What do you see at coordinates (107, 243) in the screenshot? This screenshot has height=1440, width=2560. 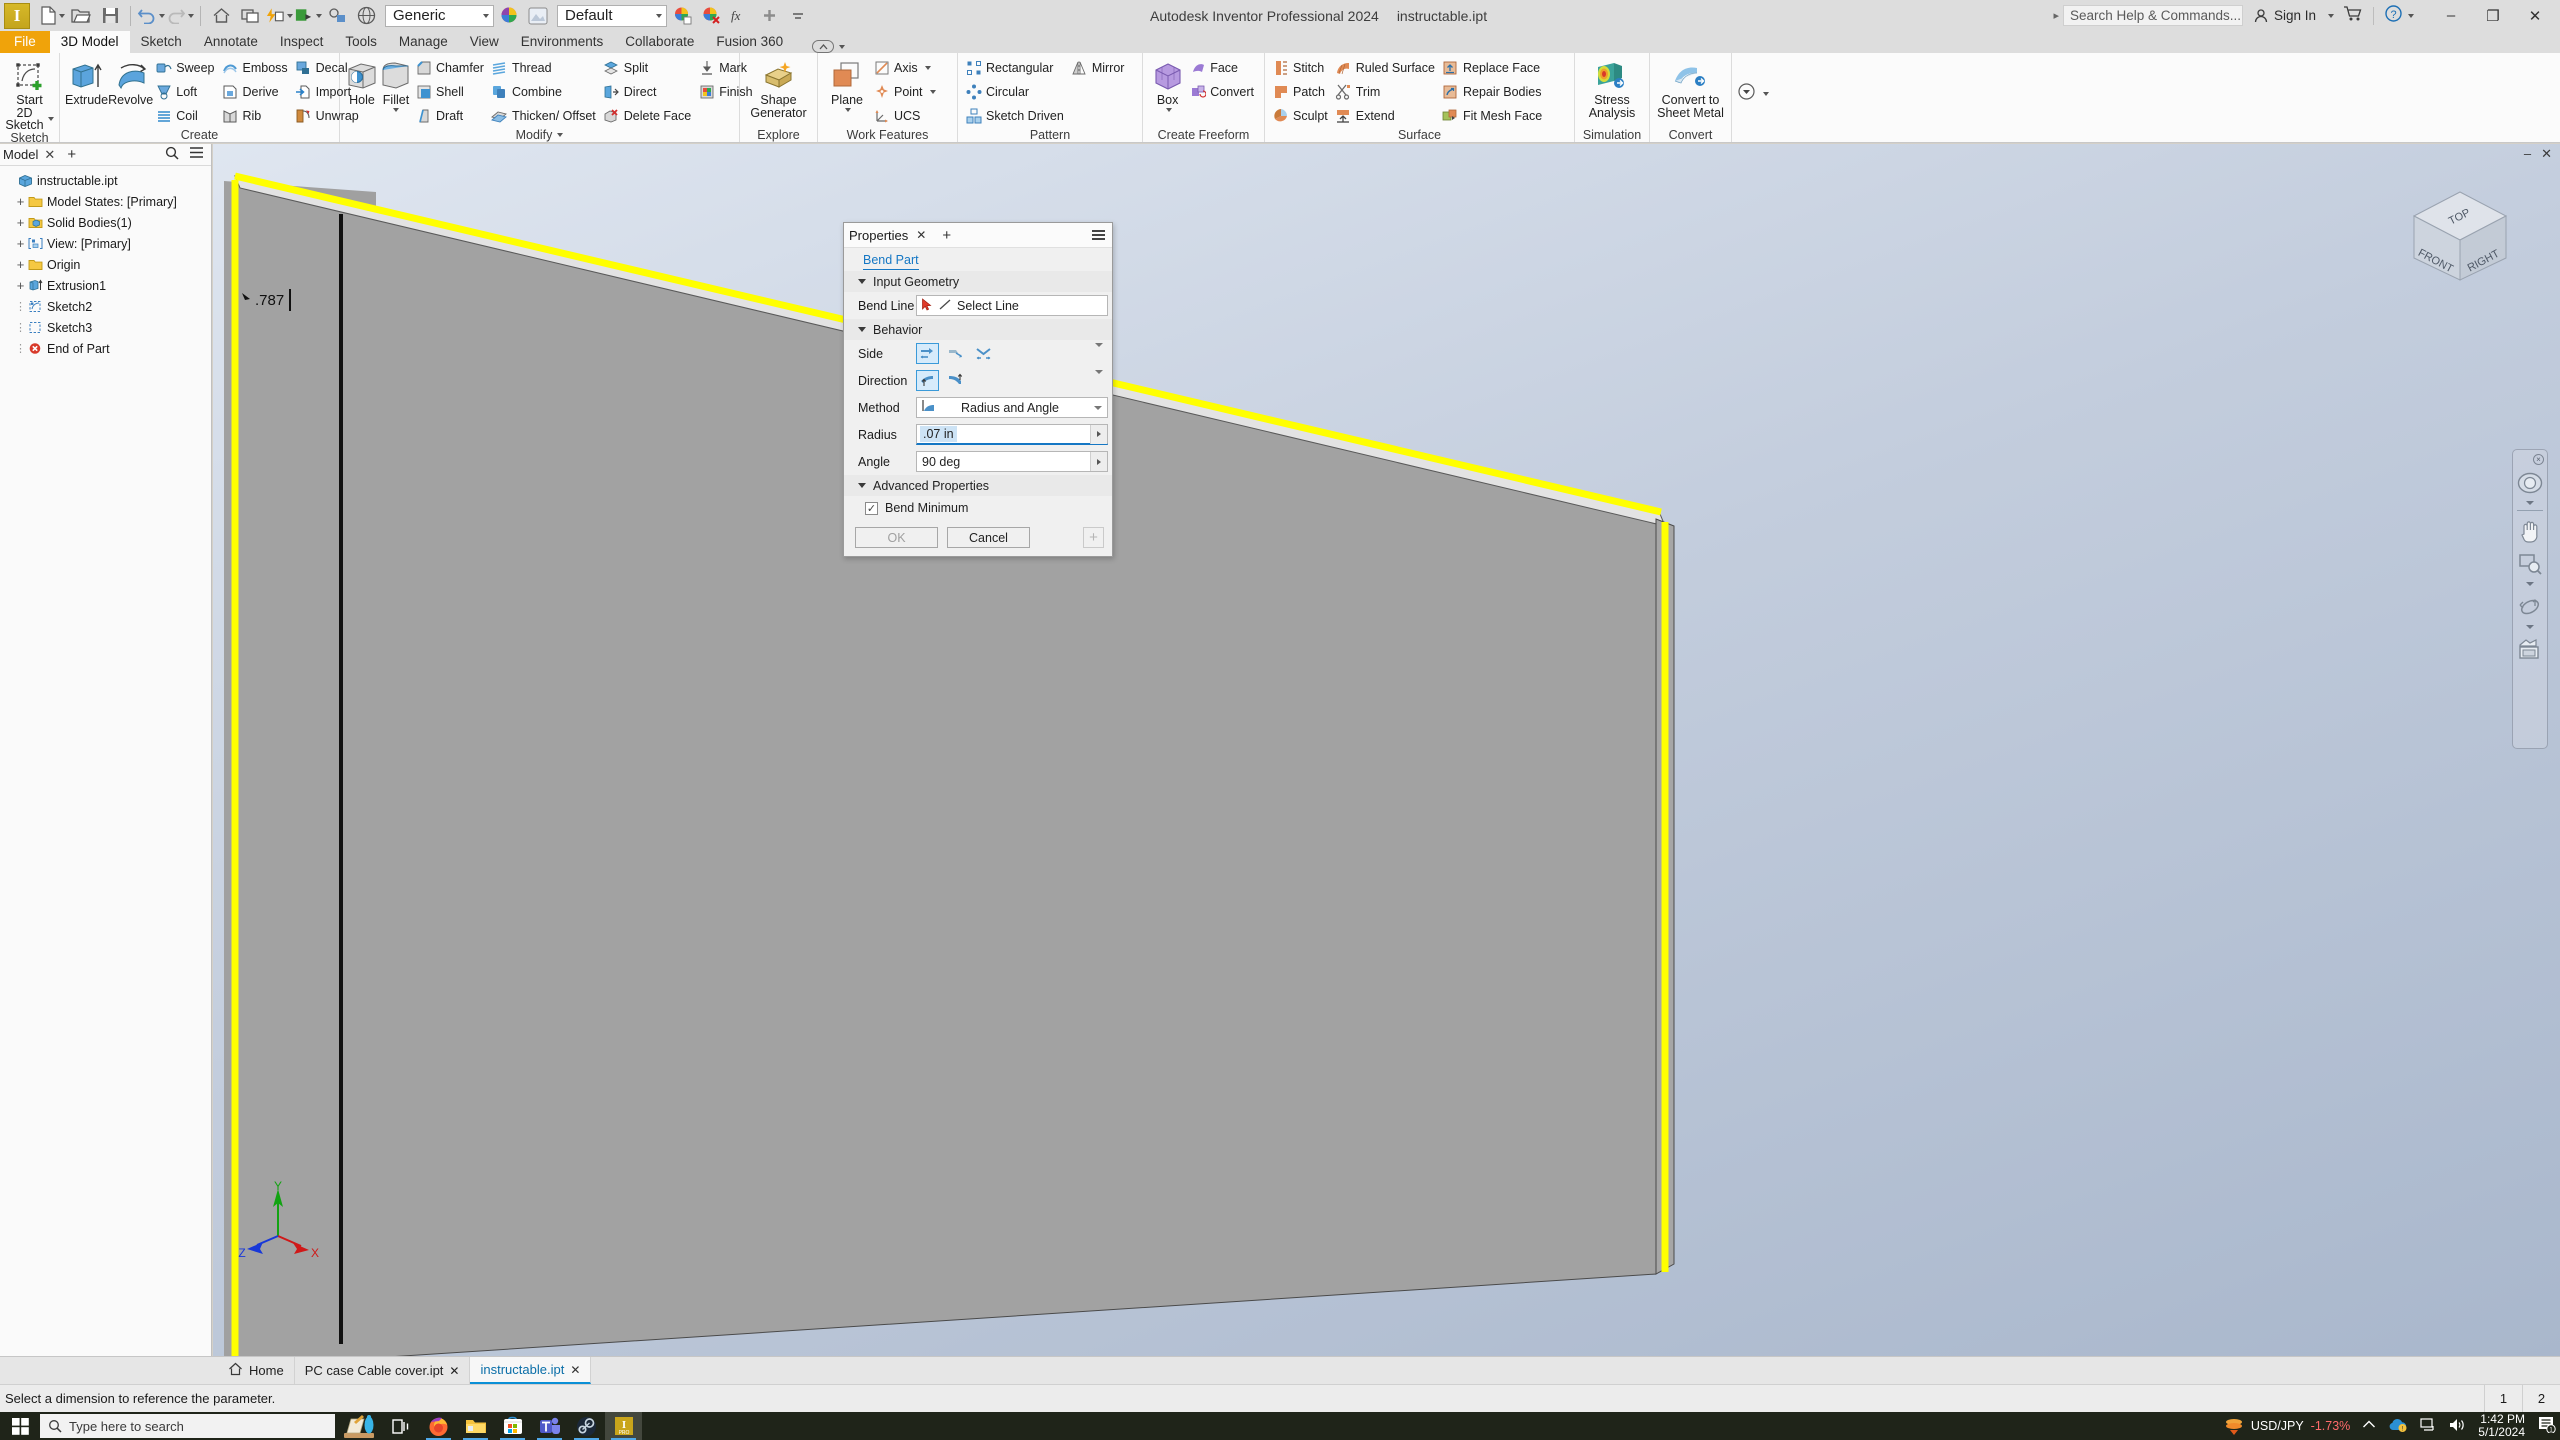 I see `tree-node-view: + View: [Primary]` at bounding box center [107, 243].